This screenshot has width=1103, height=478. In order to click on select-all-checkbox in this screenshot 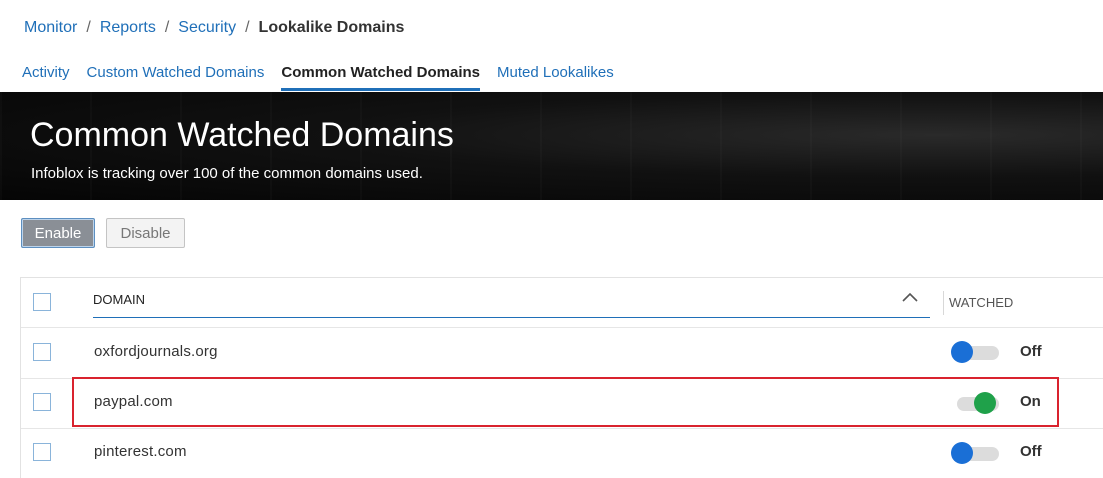, I will do `click(42, 302)`.